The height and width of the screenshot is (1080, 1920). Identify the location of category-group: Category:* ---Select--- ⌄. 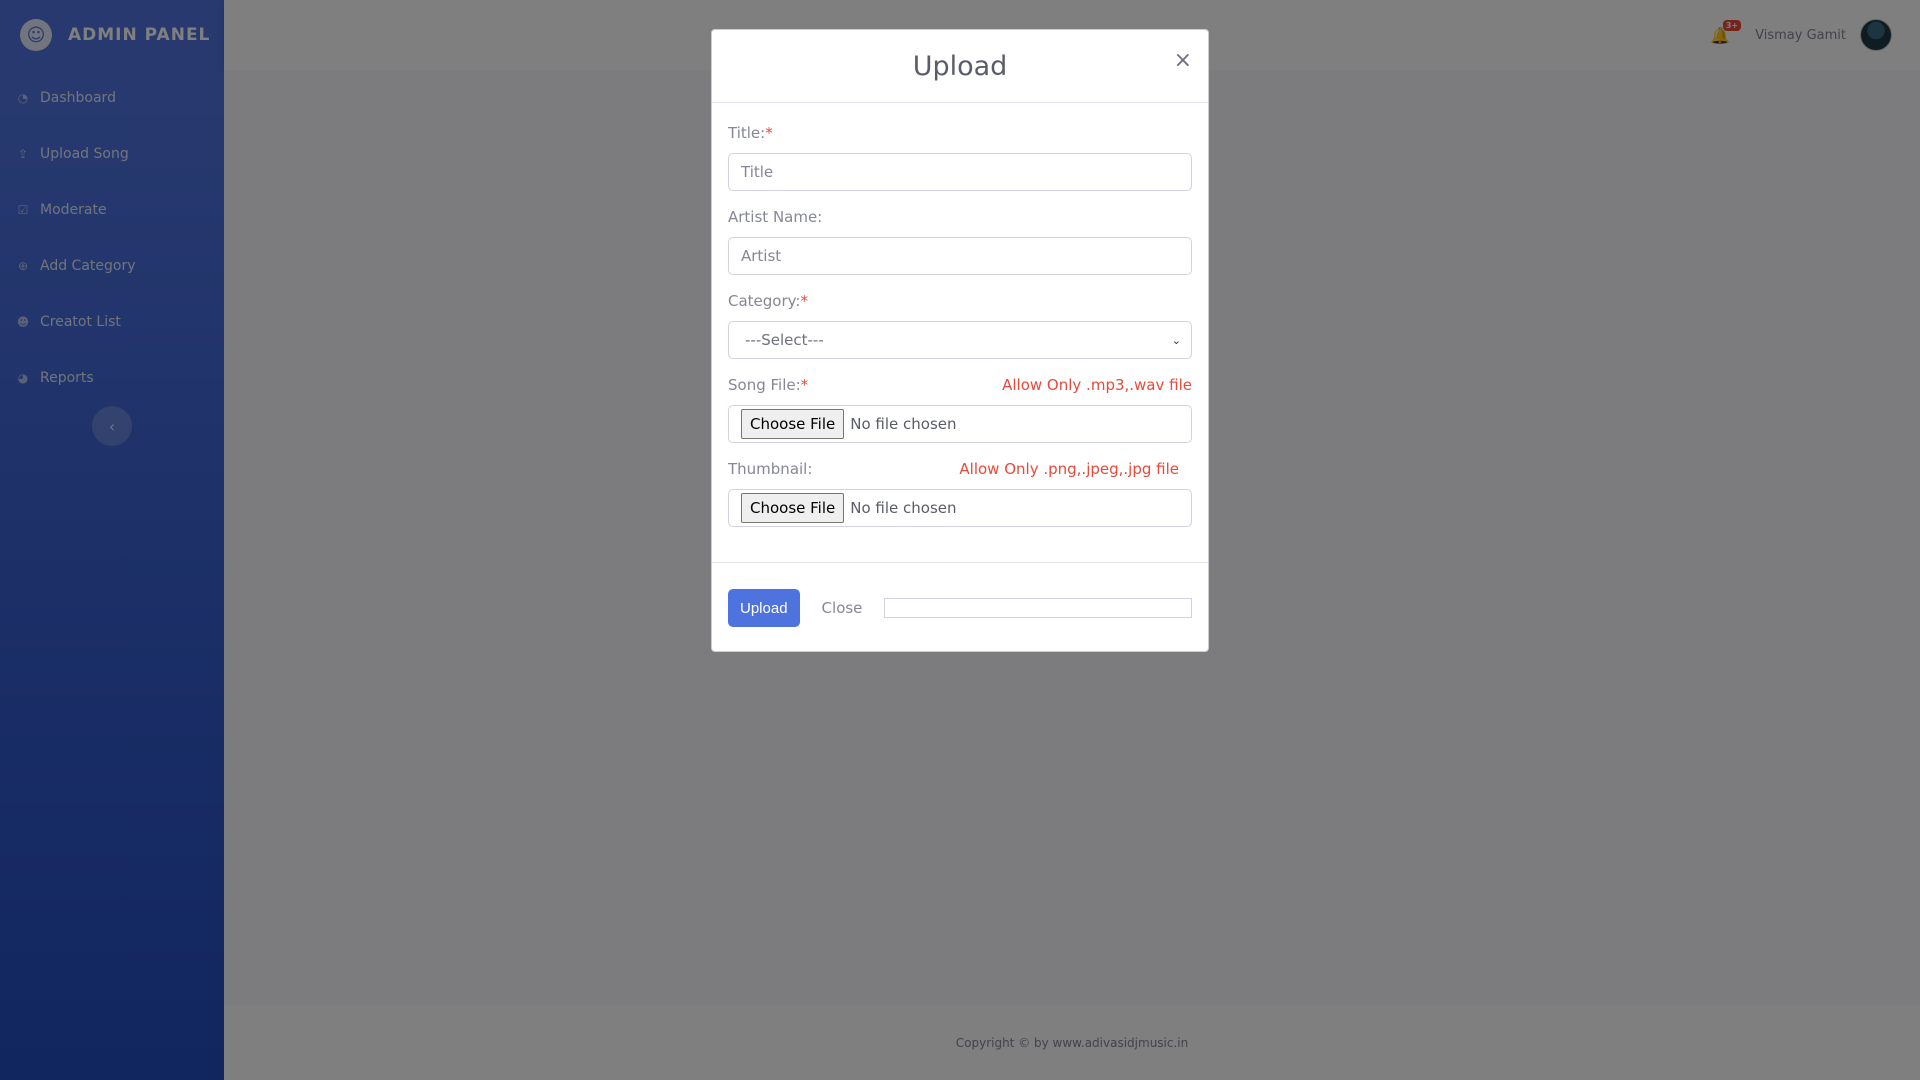
(960, 325).